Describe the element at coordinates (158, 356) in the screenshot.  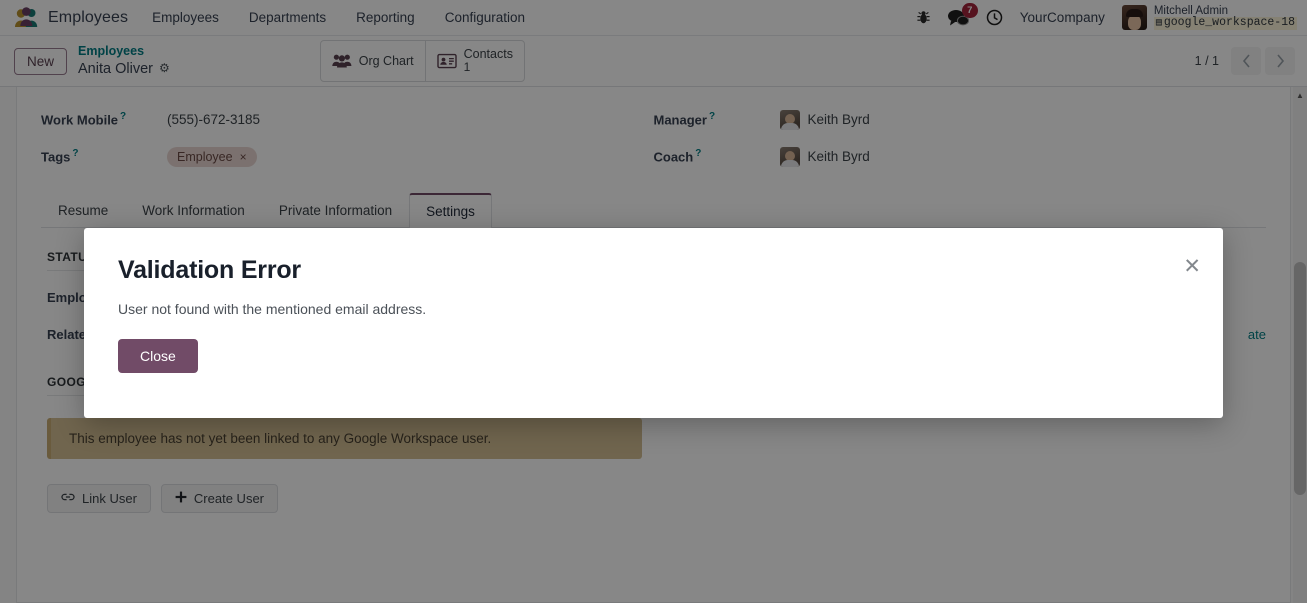
I see `close-button: Close` at that location.